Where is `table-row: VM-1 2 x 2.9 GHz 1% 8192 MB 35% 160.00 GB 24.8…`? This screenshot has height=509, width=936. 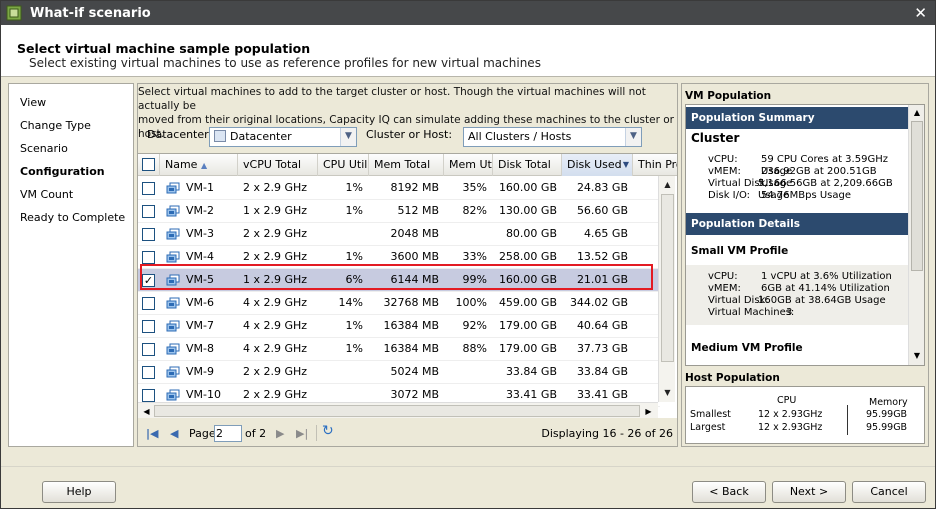
table-row: VM-1 2 x 2.9 GHz 1% 8192 MB 35% 160.00 GB 24.8… is located at coordinates (399, 188).